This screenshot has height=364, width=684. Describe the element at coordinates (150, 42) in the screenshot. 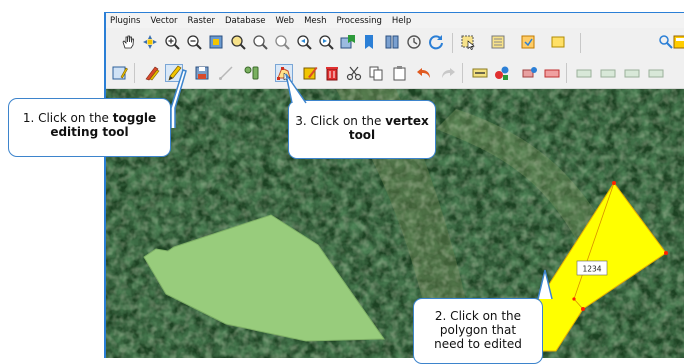

I see `pan-to-selection-icon` at that location.